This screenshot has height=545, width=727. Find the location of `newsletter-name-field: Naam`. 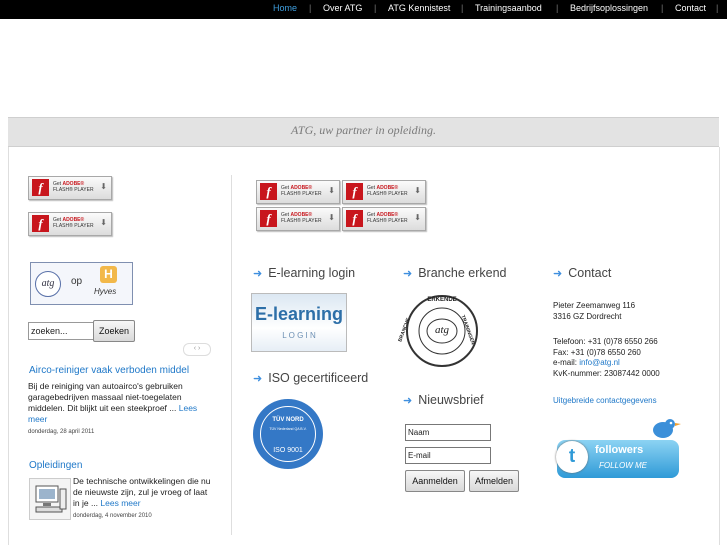

newsletter-name-field: Naam is located at coordinates (448, 432).